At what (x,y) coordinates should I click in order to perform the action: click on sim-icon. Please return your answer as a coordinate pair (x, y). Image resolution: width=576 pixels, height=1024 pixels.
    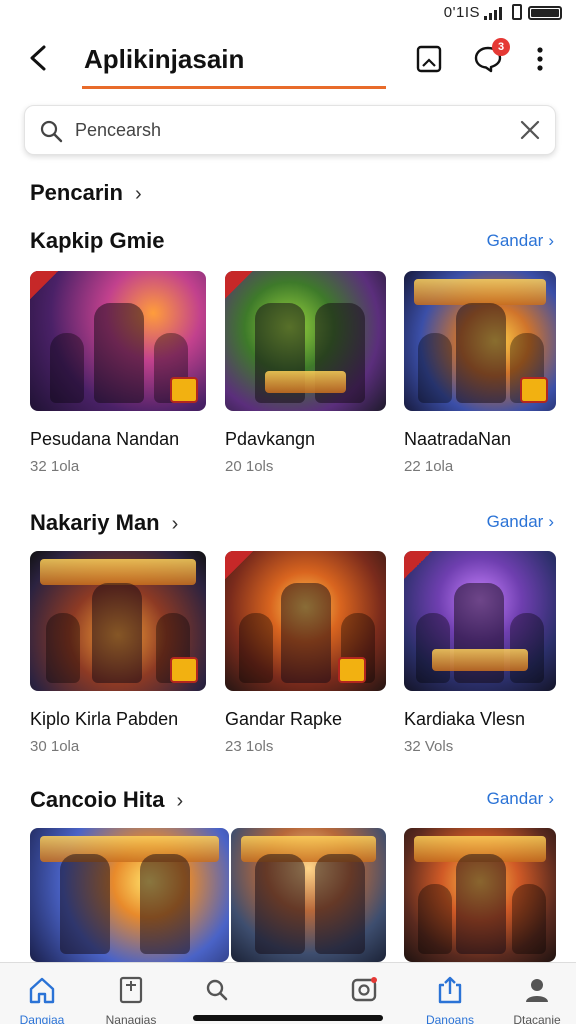
    Looking at the image, I should click on (517, 12).